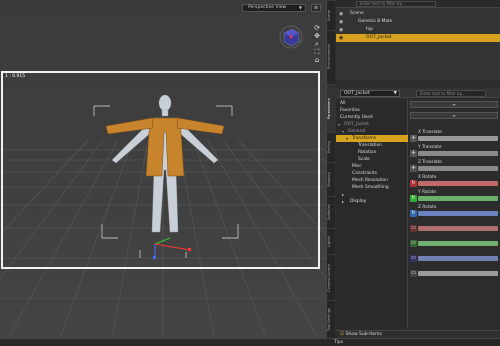  What do you see at coordinates (458, 243) in the screenshot?
I see `y-scale-slider` at bounding box center [458, 243].